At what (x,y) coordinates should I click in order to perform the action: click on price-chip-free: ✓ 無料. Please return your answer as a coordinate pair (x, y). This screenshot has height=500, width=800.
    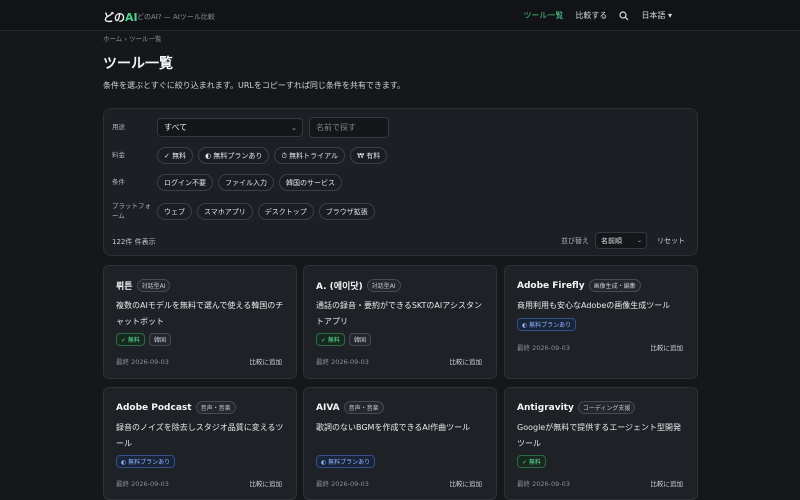
    Looking at the image, I should click on (175, 155).